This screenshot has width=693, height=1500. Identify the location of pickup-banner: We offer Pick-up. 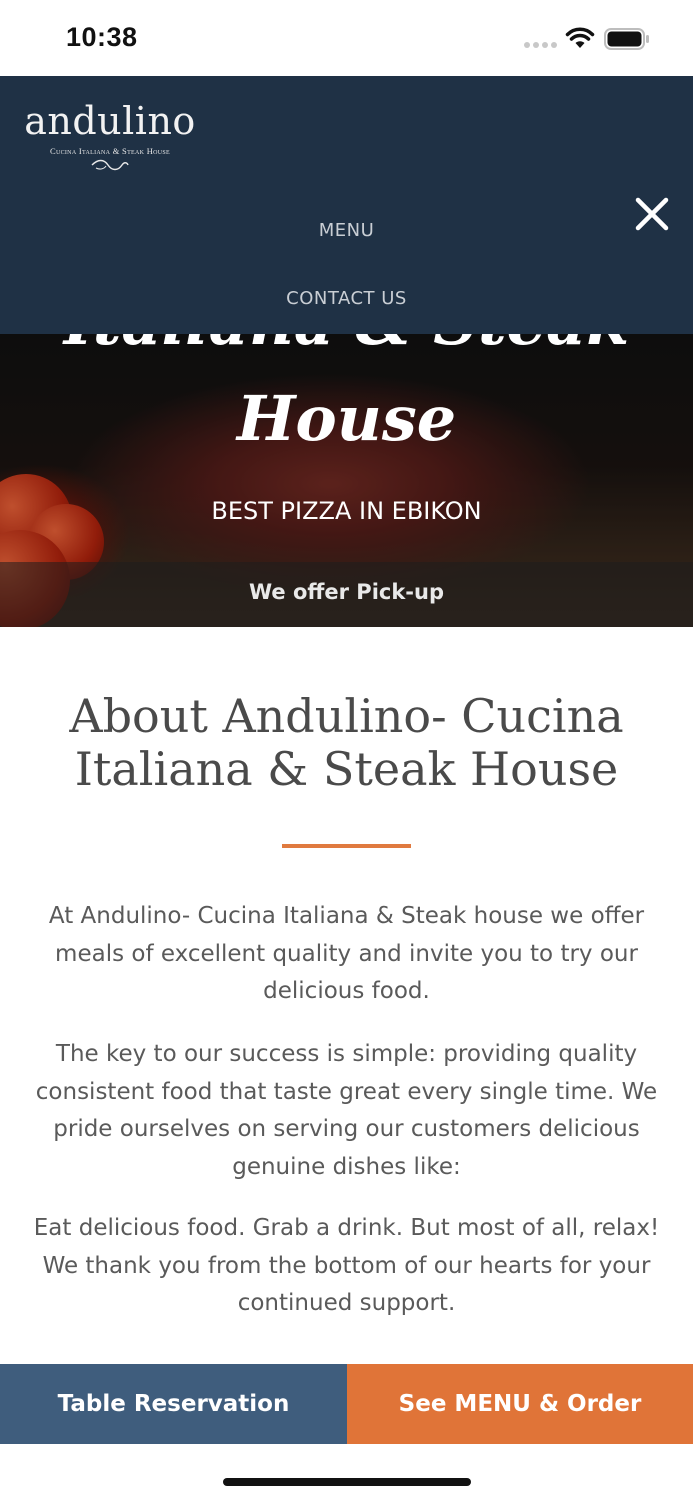
(346, 594).